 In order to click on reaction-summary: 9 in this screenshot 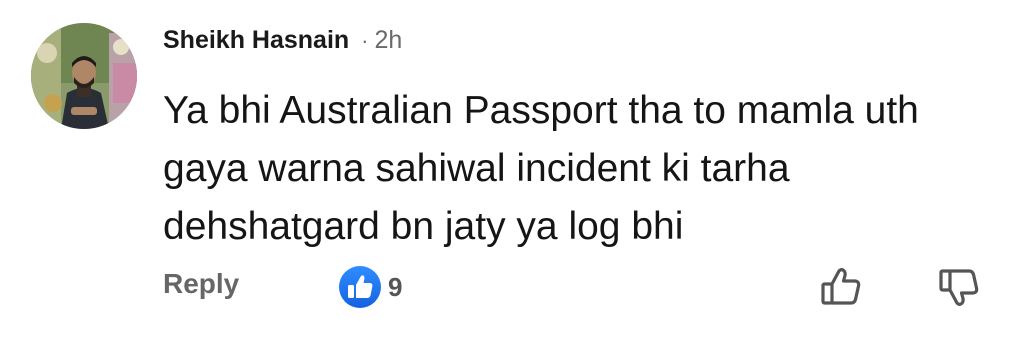, I will do `click(370, 287)`.